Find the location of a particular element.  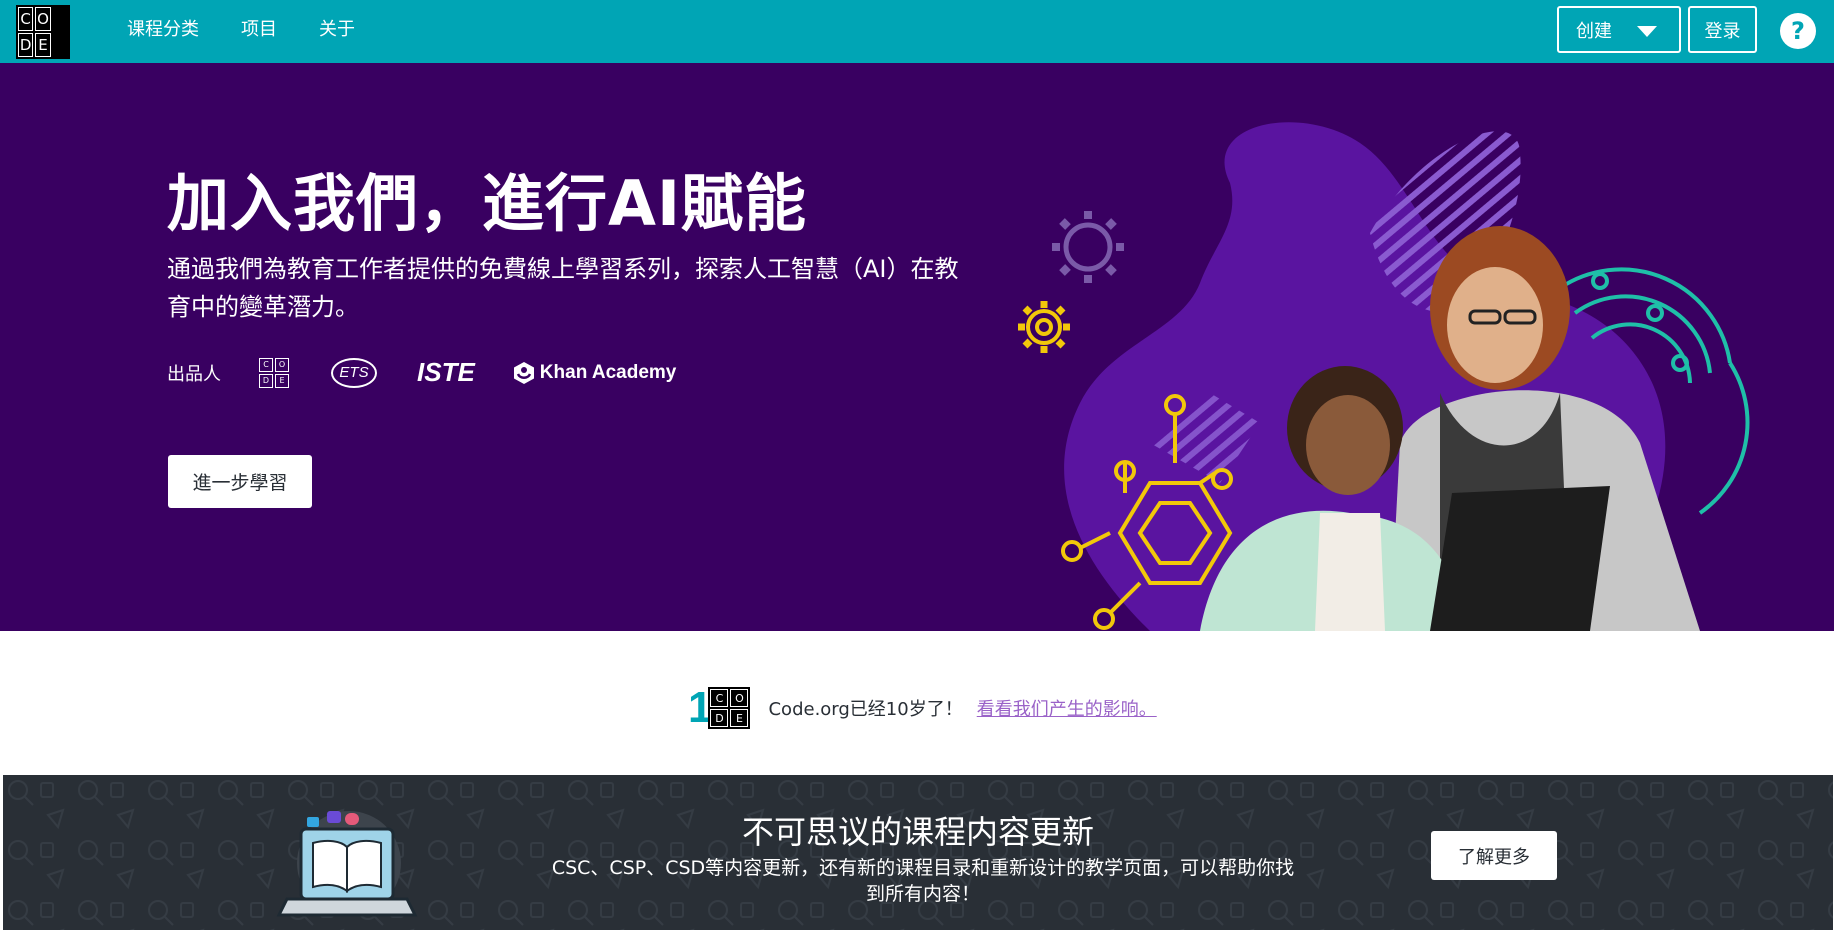

learn-more-update-button: 了解更多 is located at coordinates (1494, 855).